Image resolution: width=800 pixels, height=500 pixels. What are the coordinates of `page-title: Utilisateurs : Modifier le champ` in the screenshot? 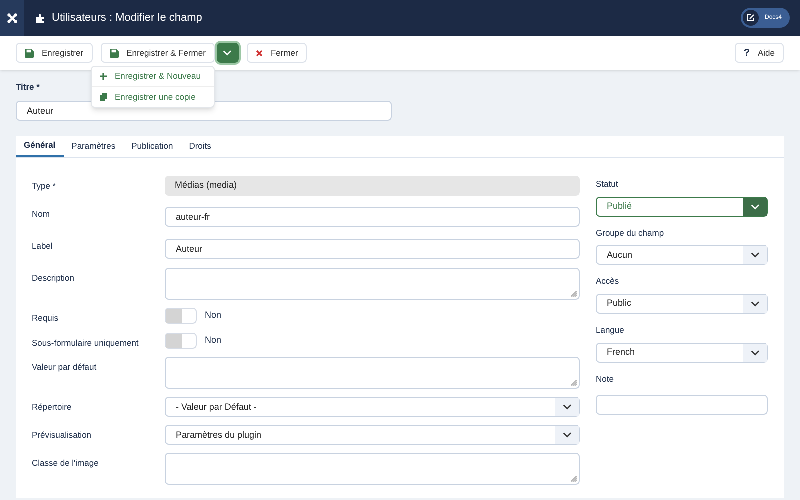 It's located at (127, 18).